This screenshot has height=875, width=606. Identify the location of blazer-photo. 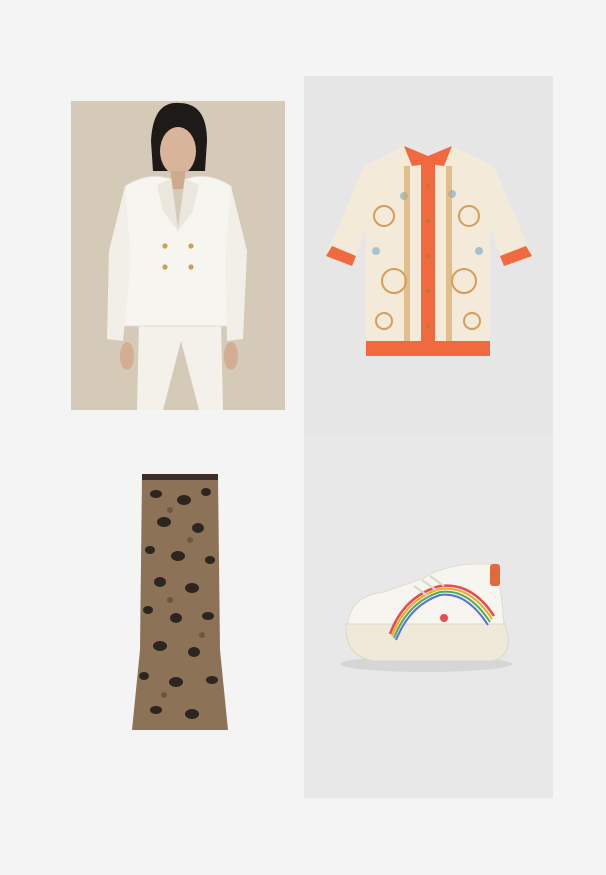
(178, 255).